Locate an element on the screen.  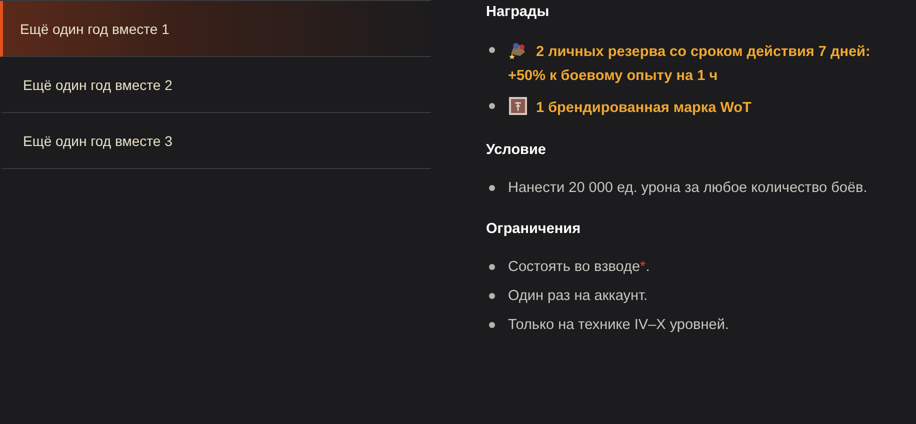
section-heading: Условие is located at coordinates (516, 150).